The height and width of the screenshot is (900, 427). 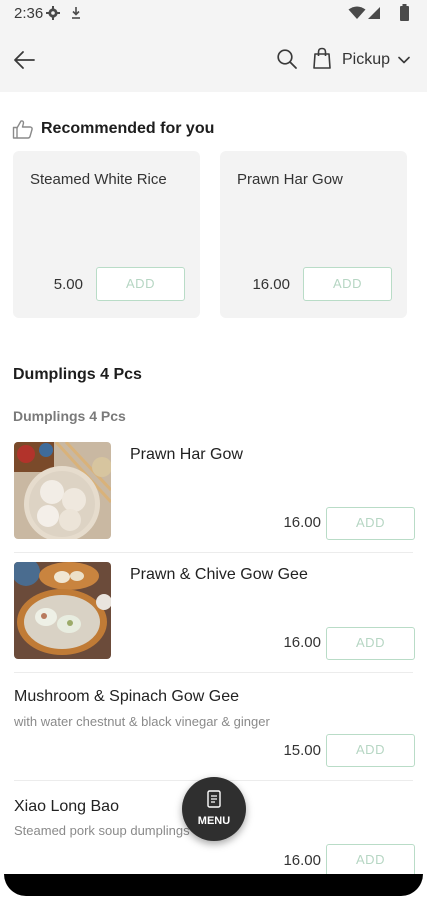 I want to click on back-arrow-icon, so click(x=24, y=60).